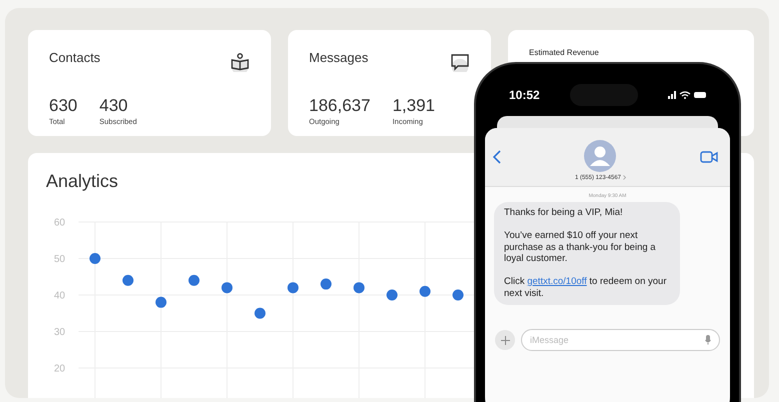  I want to click on stat-value: 630, so click(63, 106).